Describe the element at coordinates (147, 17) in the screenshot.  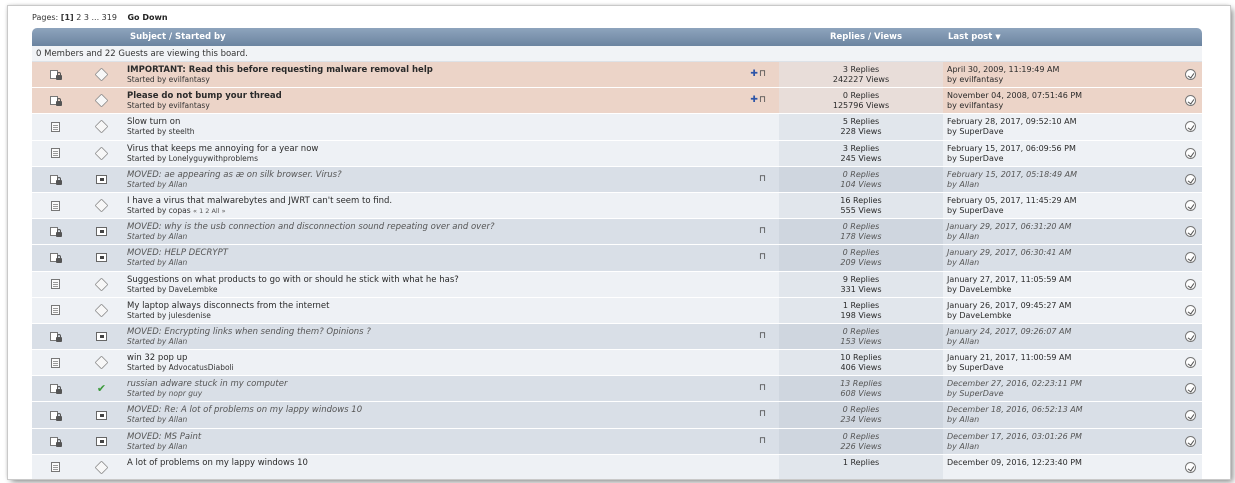
I see `go-down-link: Go Down` at that location.